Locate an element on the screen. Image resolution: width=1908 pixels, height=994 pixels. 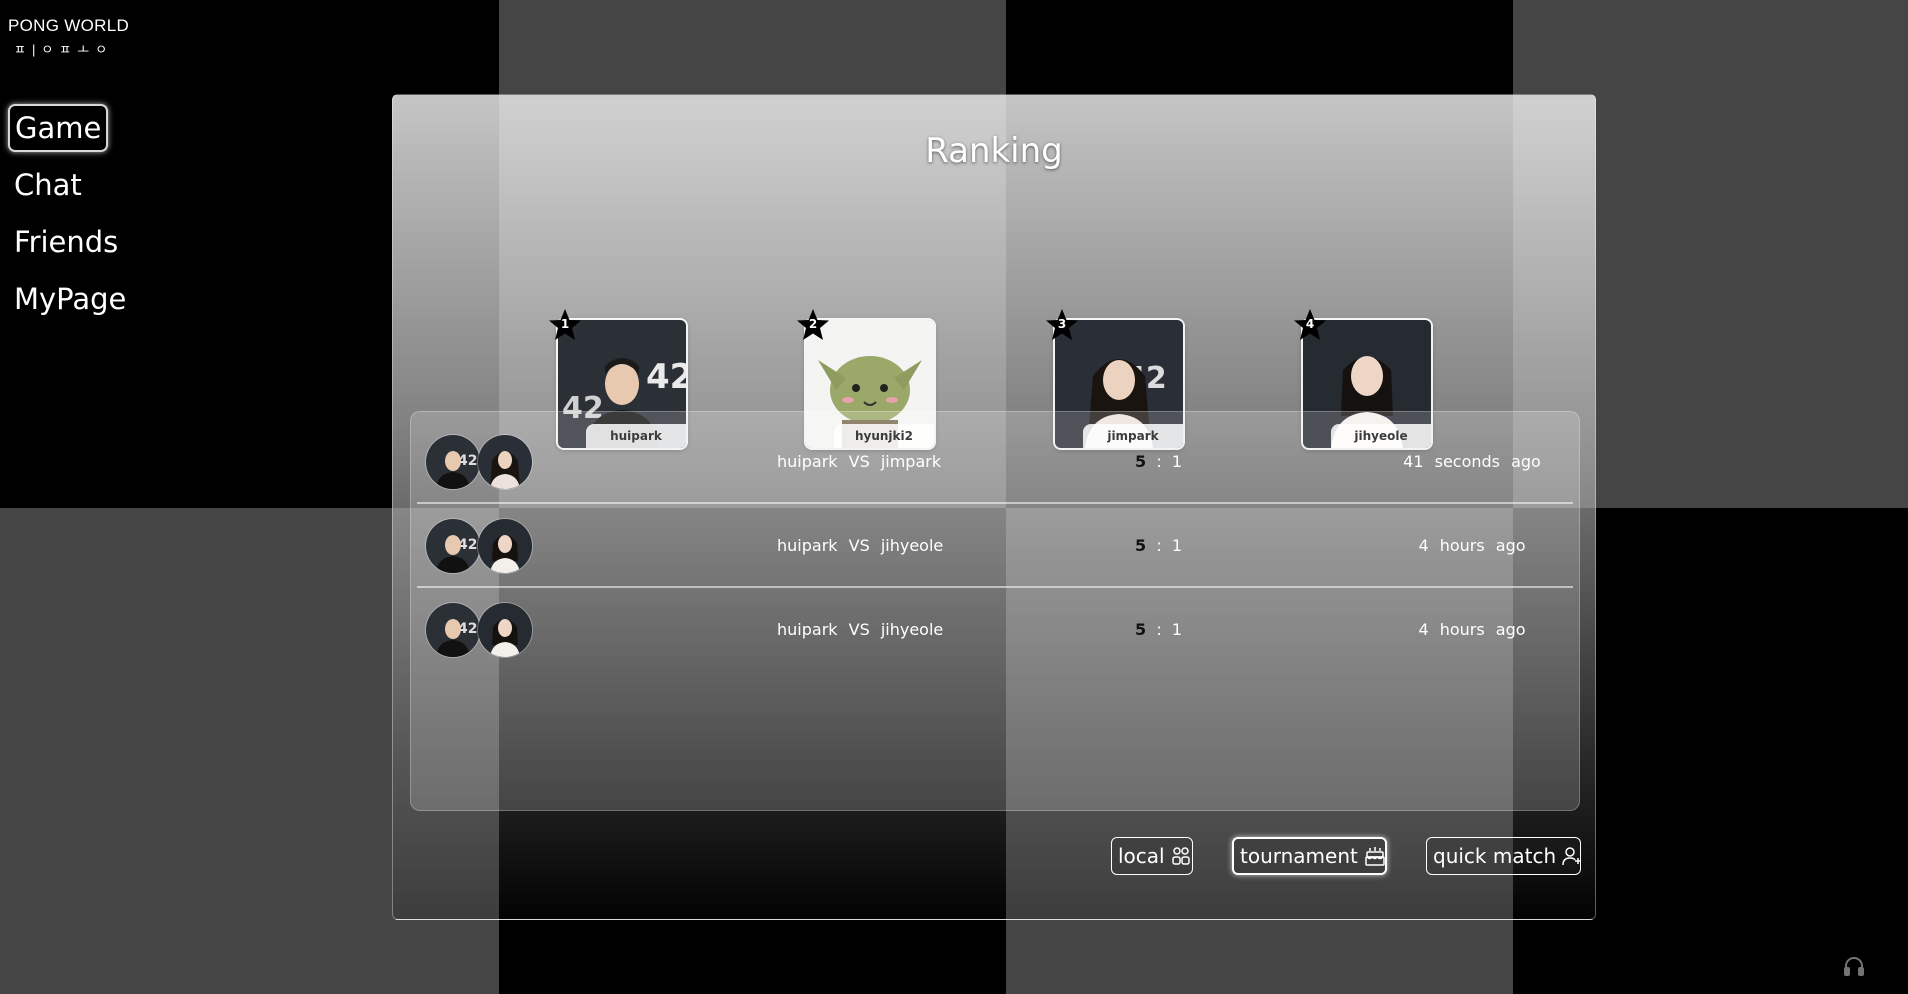
rank-star-icon: 2 is located at coordinates (813, 325).